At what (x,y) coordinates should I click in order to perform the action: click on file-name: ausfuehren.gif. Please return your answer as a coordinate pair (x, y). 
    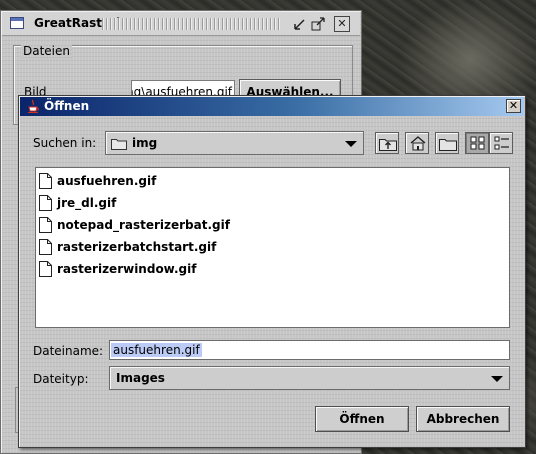
    Looking at the image, I should click on (107, 181).